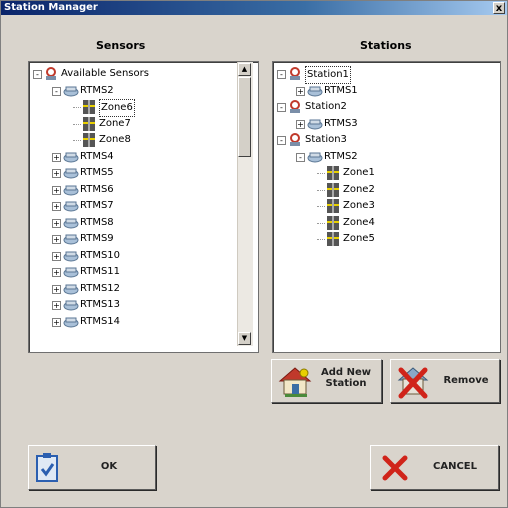 The width and height of the screenshot is (508, 508). I want to click on tree-item: Zone2, so click(373, 190).